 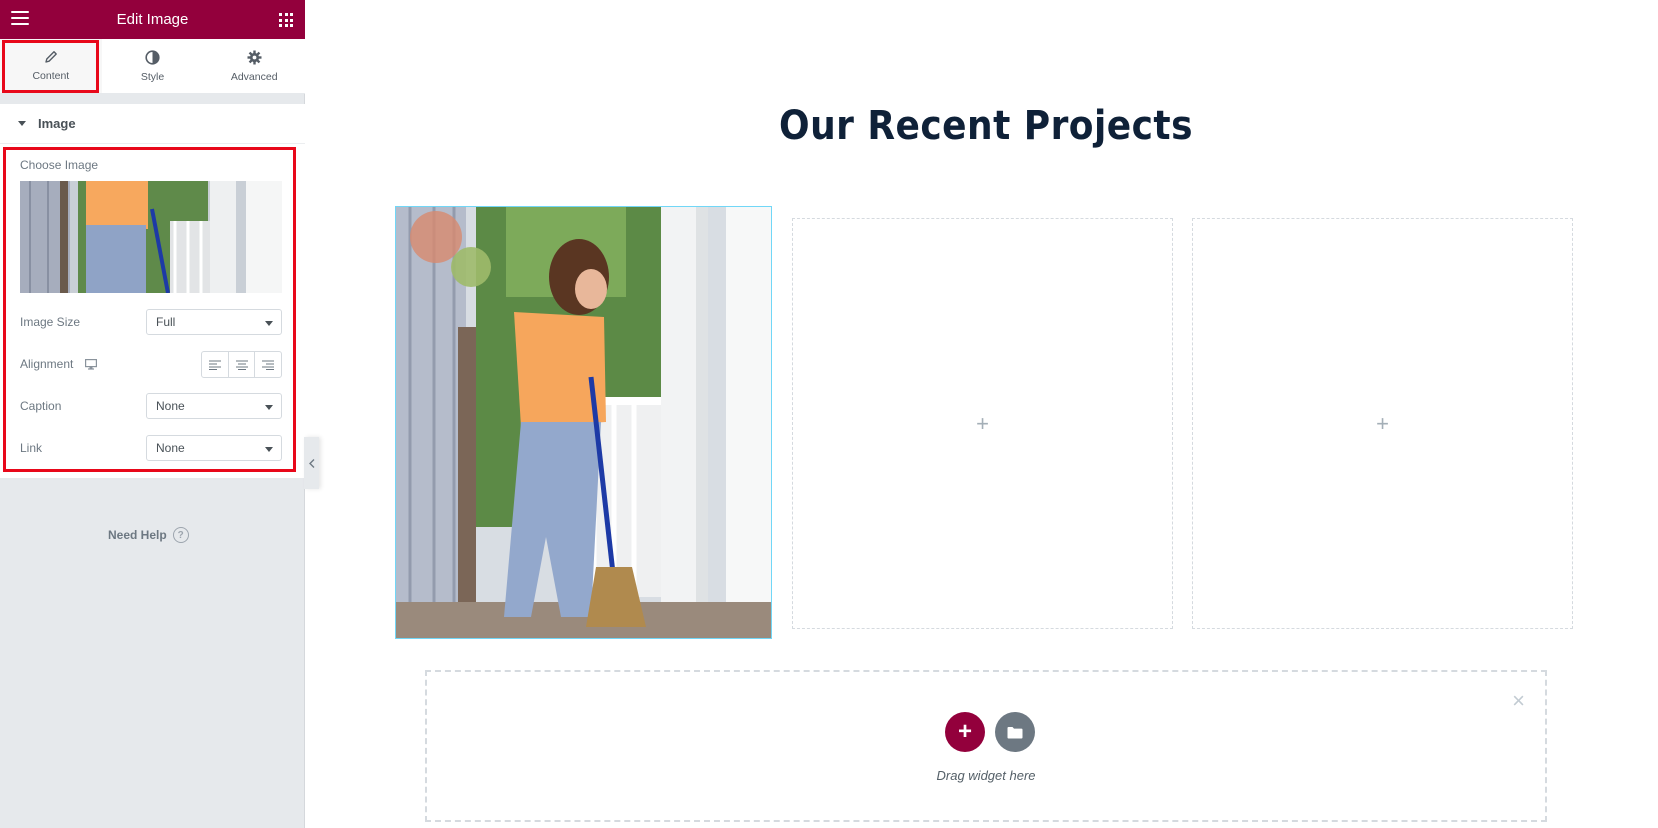 What do you see at coordinates (57, 123) in the screenshot?
I see `section-title: Image` at bounding box center [57, 123].